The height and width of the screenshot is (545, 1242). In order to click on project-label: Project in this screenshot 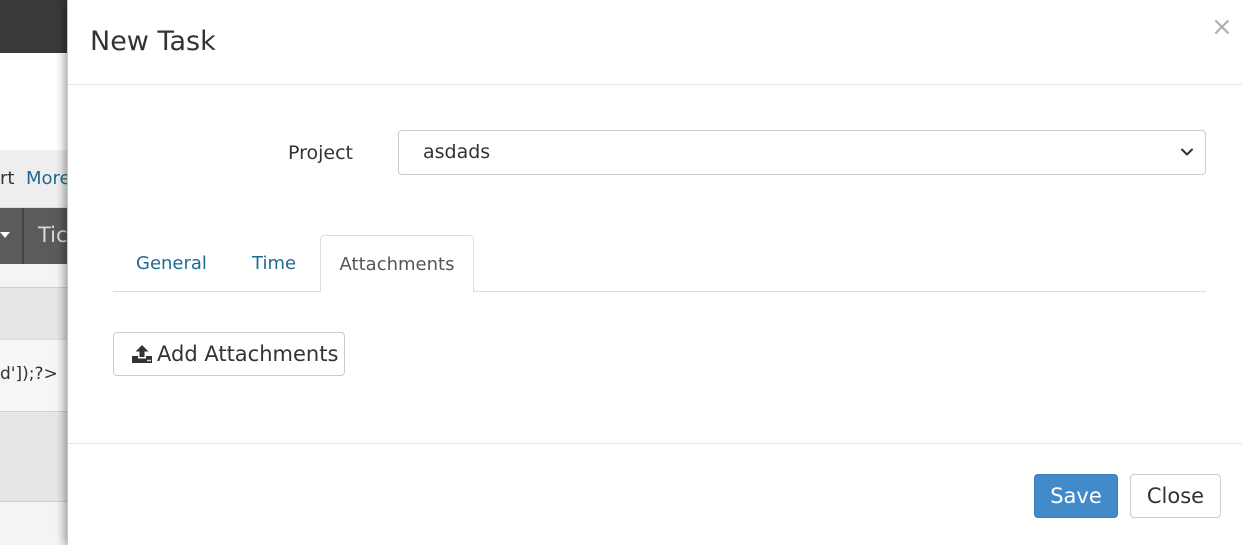, I will do `click(321, 153)`.